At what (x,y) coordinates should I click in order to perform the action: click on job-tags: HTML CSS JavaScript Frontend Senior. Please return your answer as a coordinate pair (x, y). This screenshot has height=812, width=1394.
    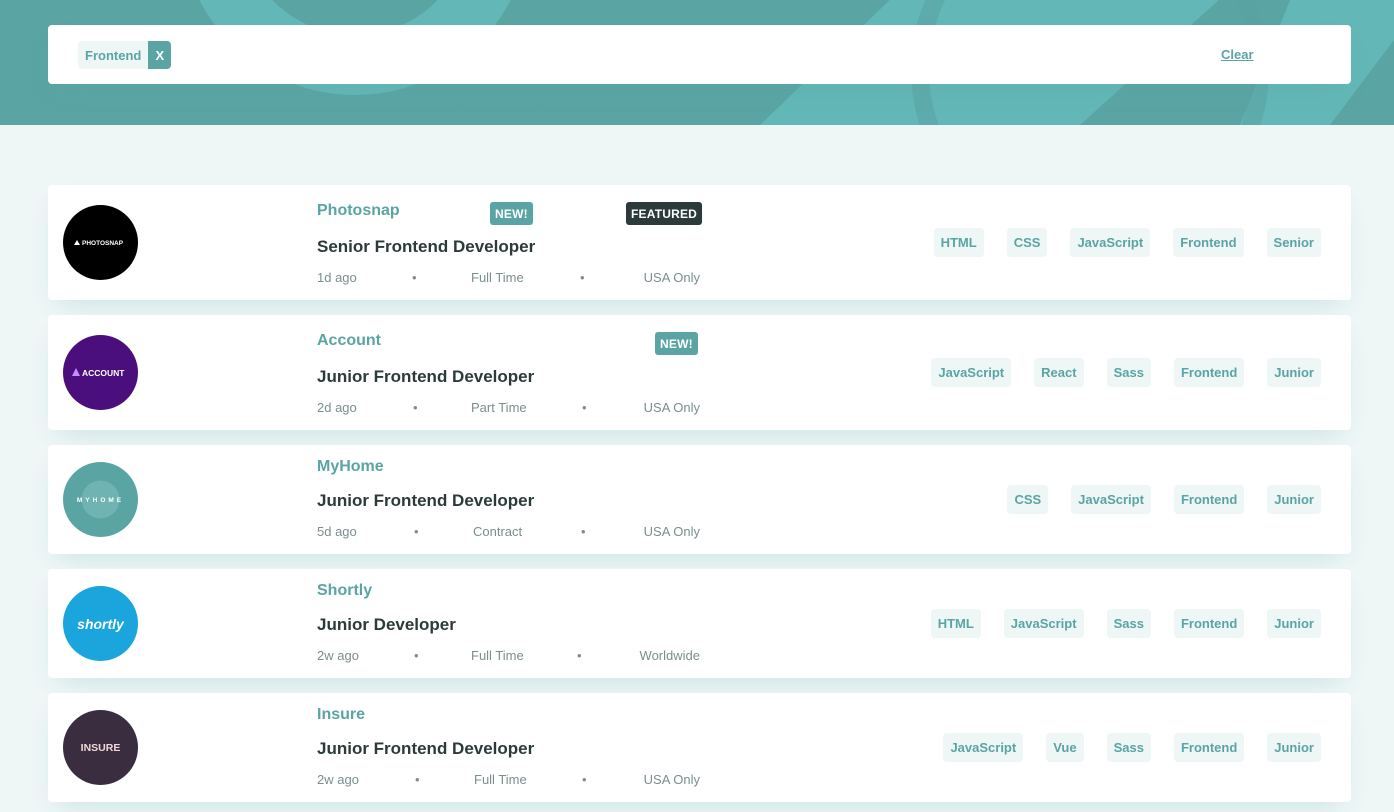
    Looking at the image, I should click on (1127, 242).